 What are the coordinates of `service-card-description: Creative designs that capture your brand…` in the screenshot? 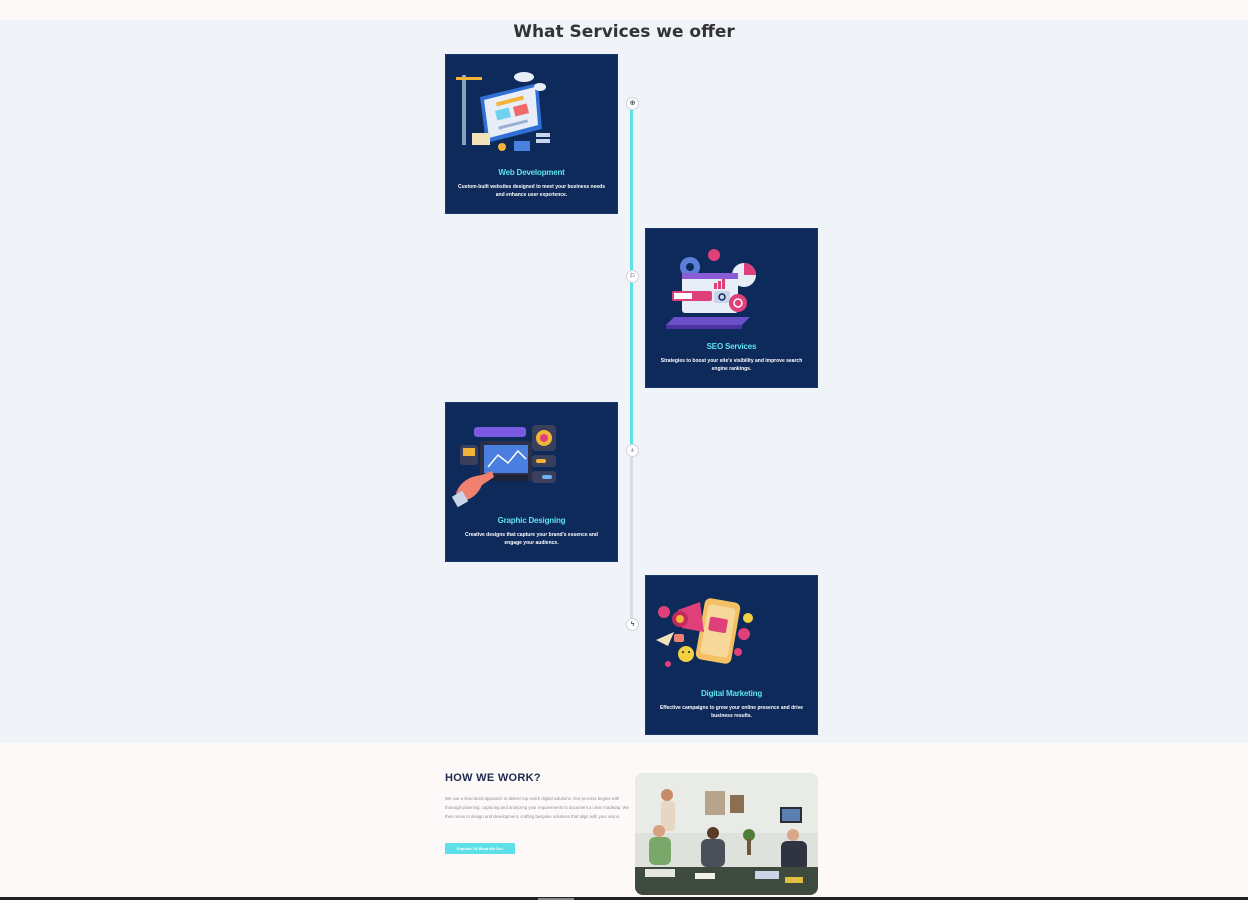 It's located at (531, 539).